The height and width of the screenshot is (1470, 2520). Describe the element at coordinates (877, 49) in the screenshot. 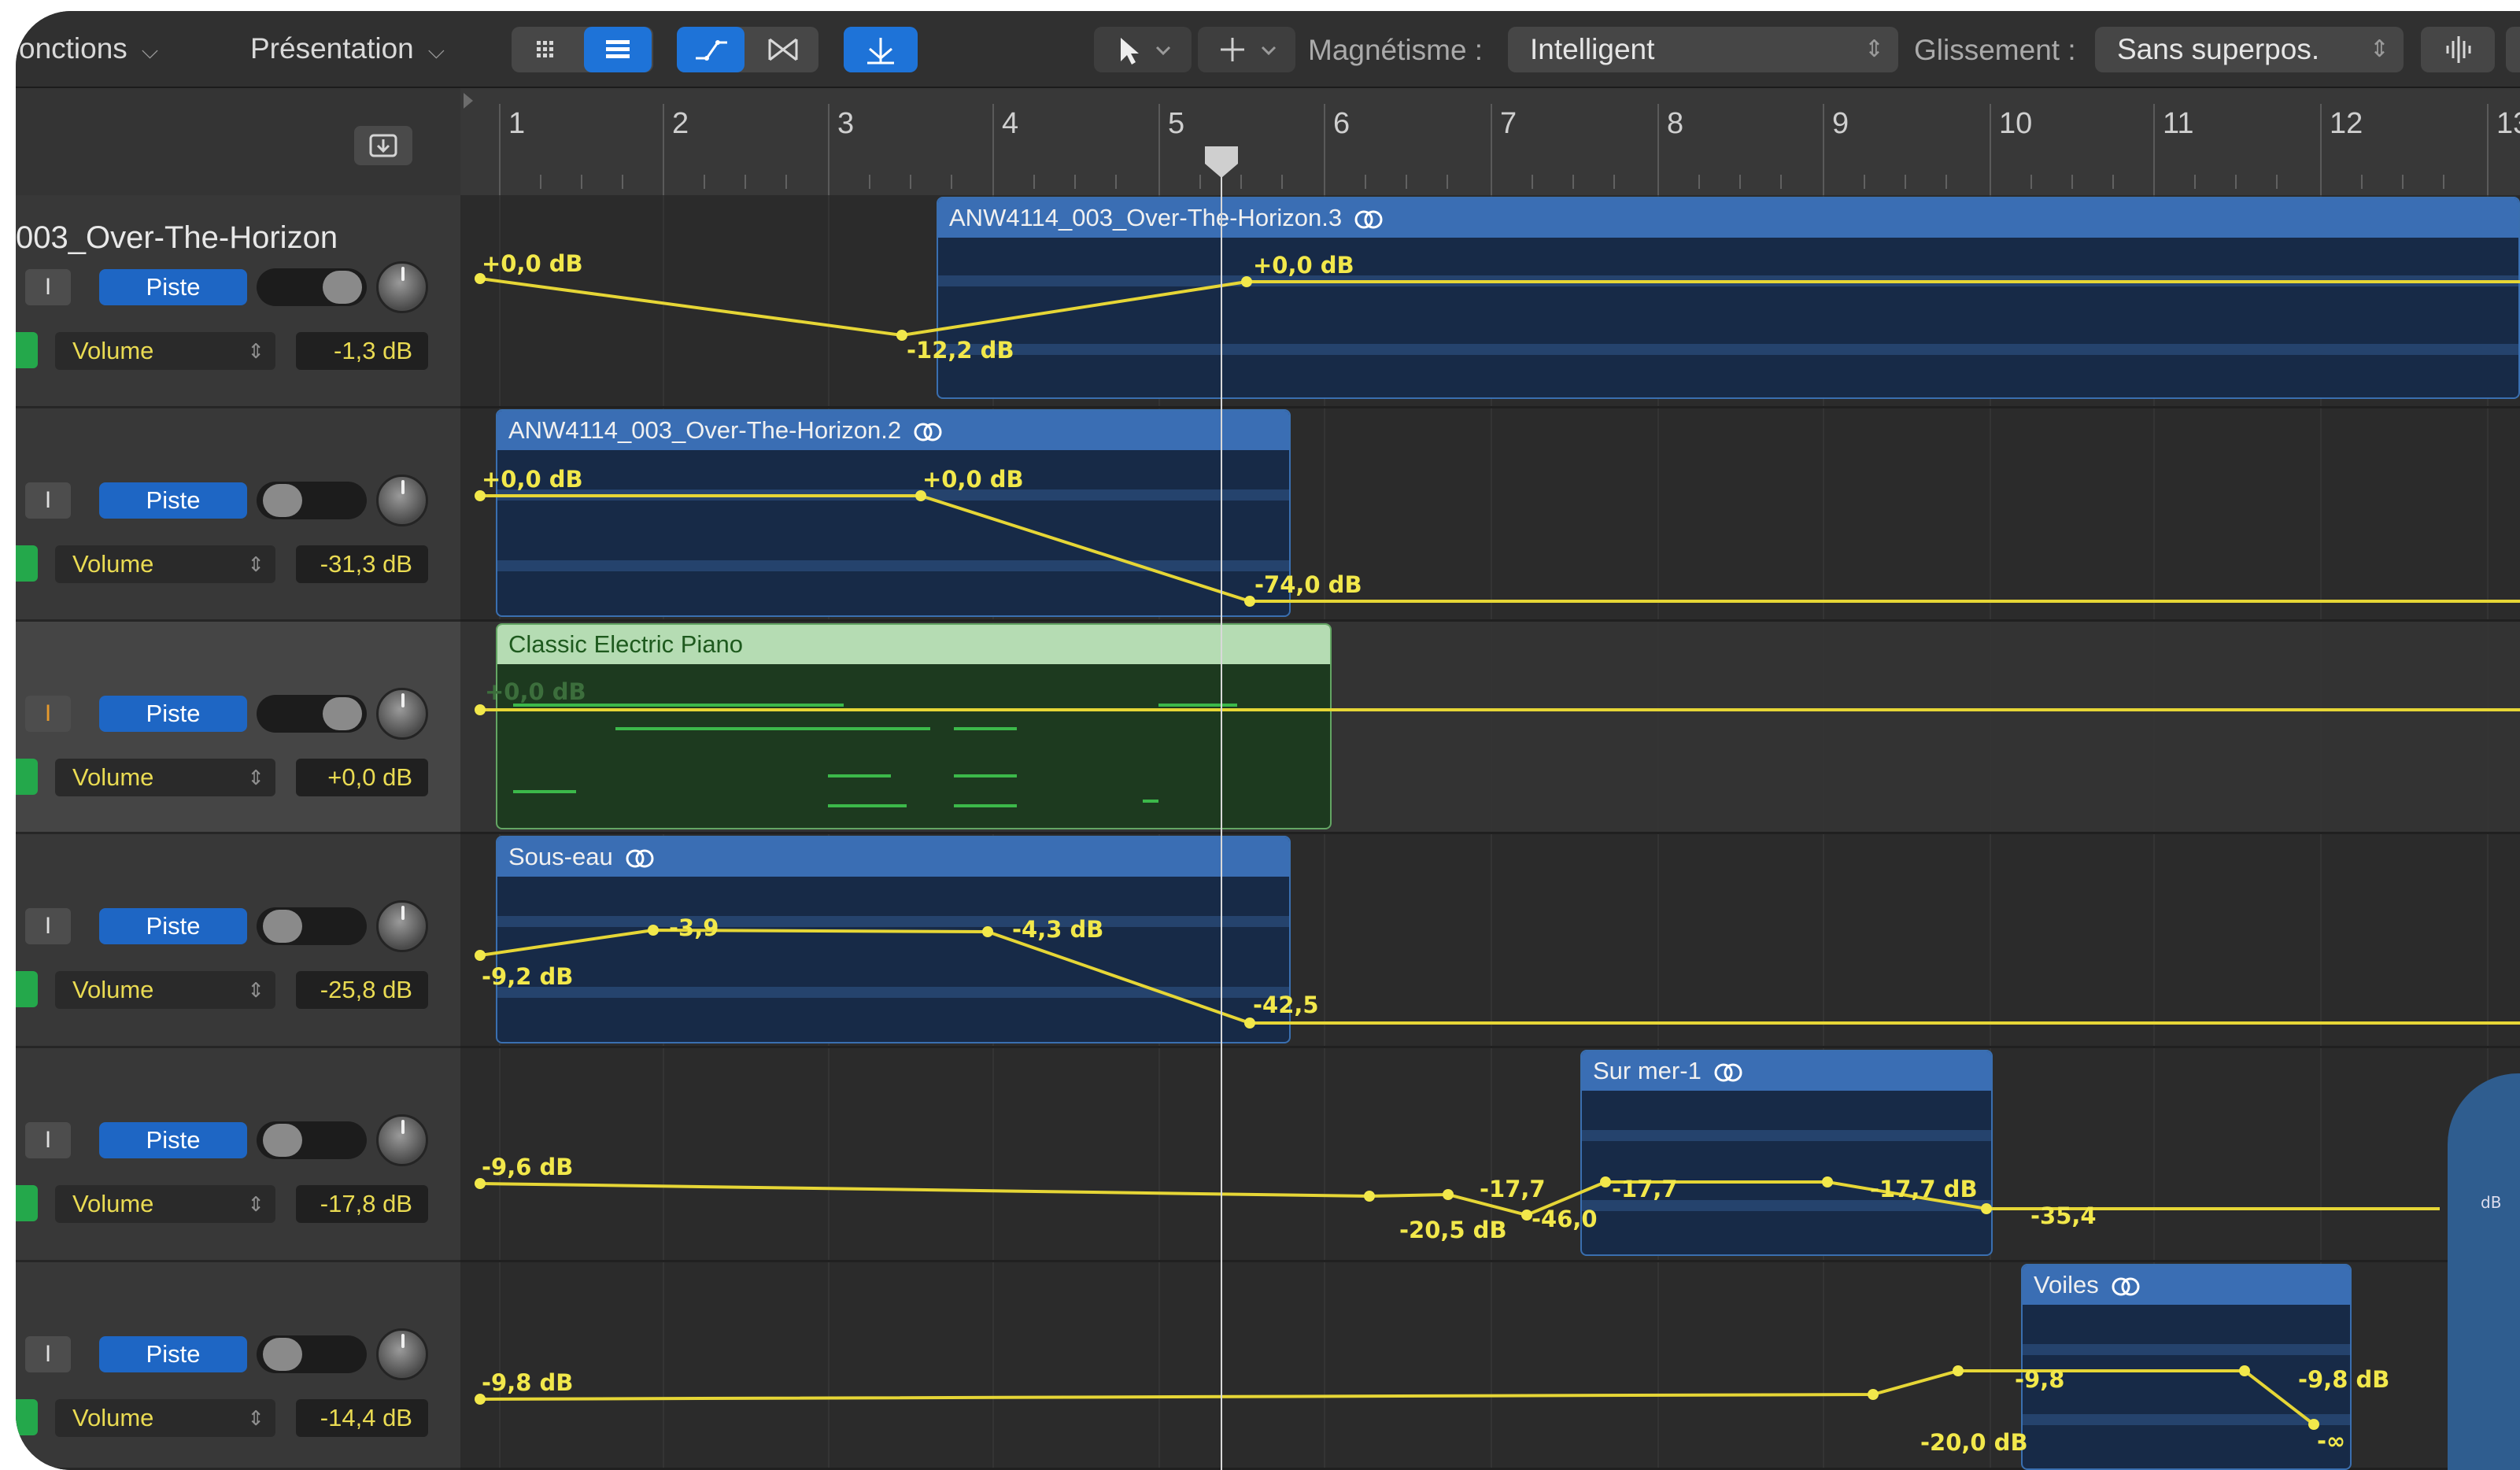

I see `catch-playhead-button` at that location.